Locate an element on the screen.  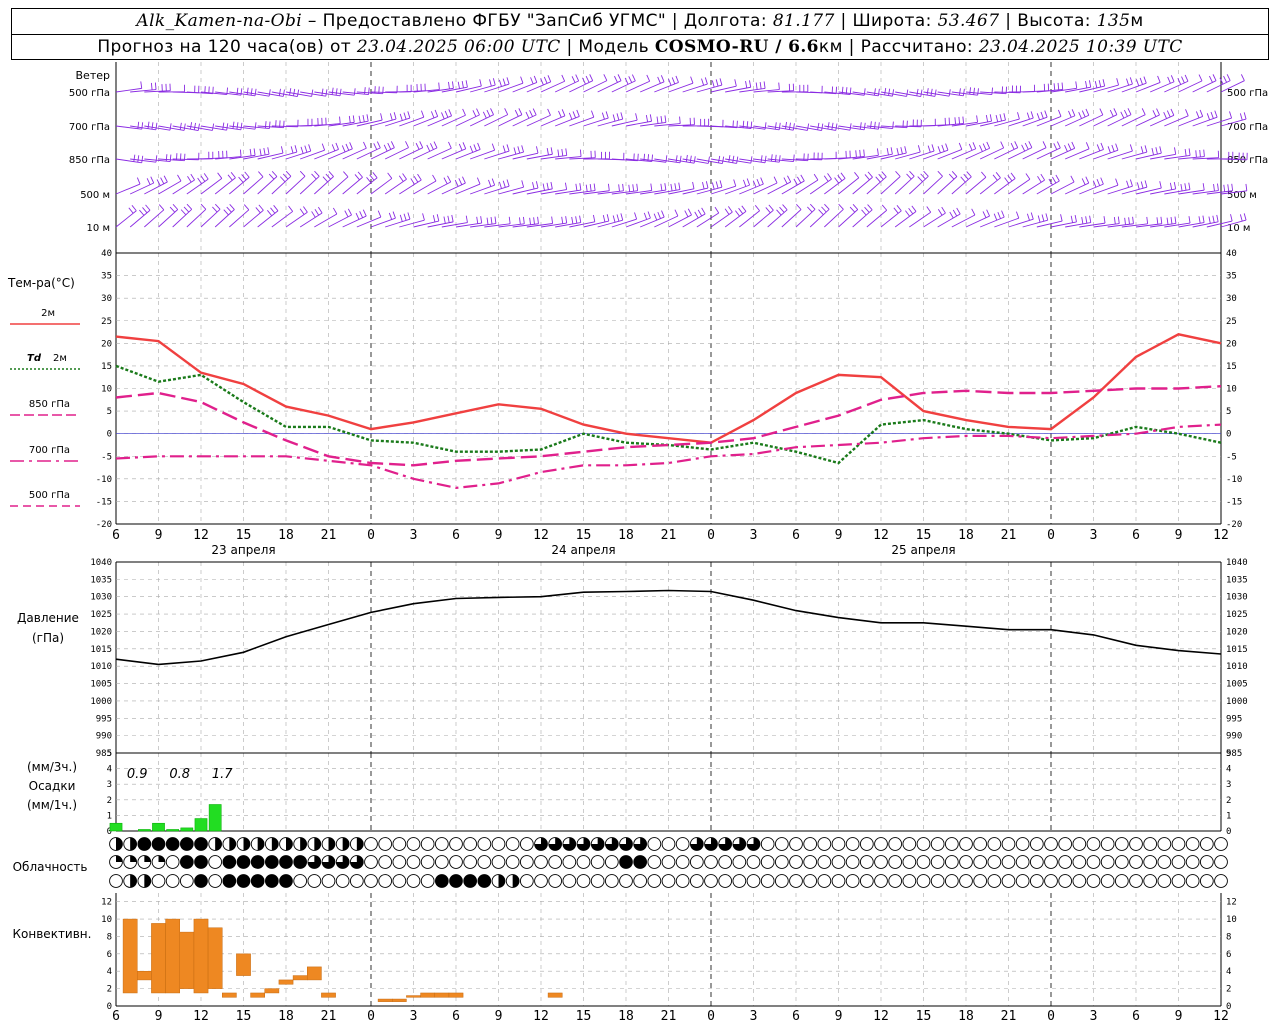
temp-tick-left: 0 is located at coordinates (109, 435).